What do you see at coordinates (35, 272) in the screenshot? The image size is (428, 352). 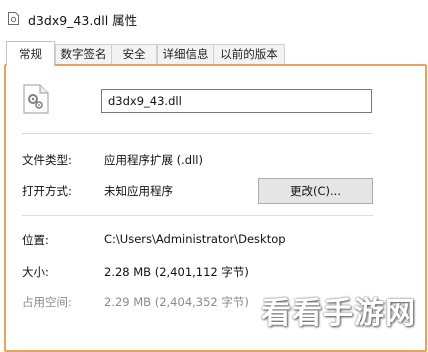 I see `size-label: 大小:` at bounding box center [35, 272].